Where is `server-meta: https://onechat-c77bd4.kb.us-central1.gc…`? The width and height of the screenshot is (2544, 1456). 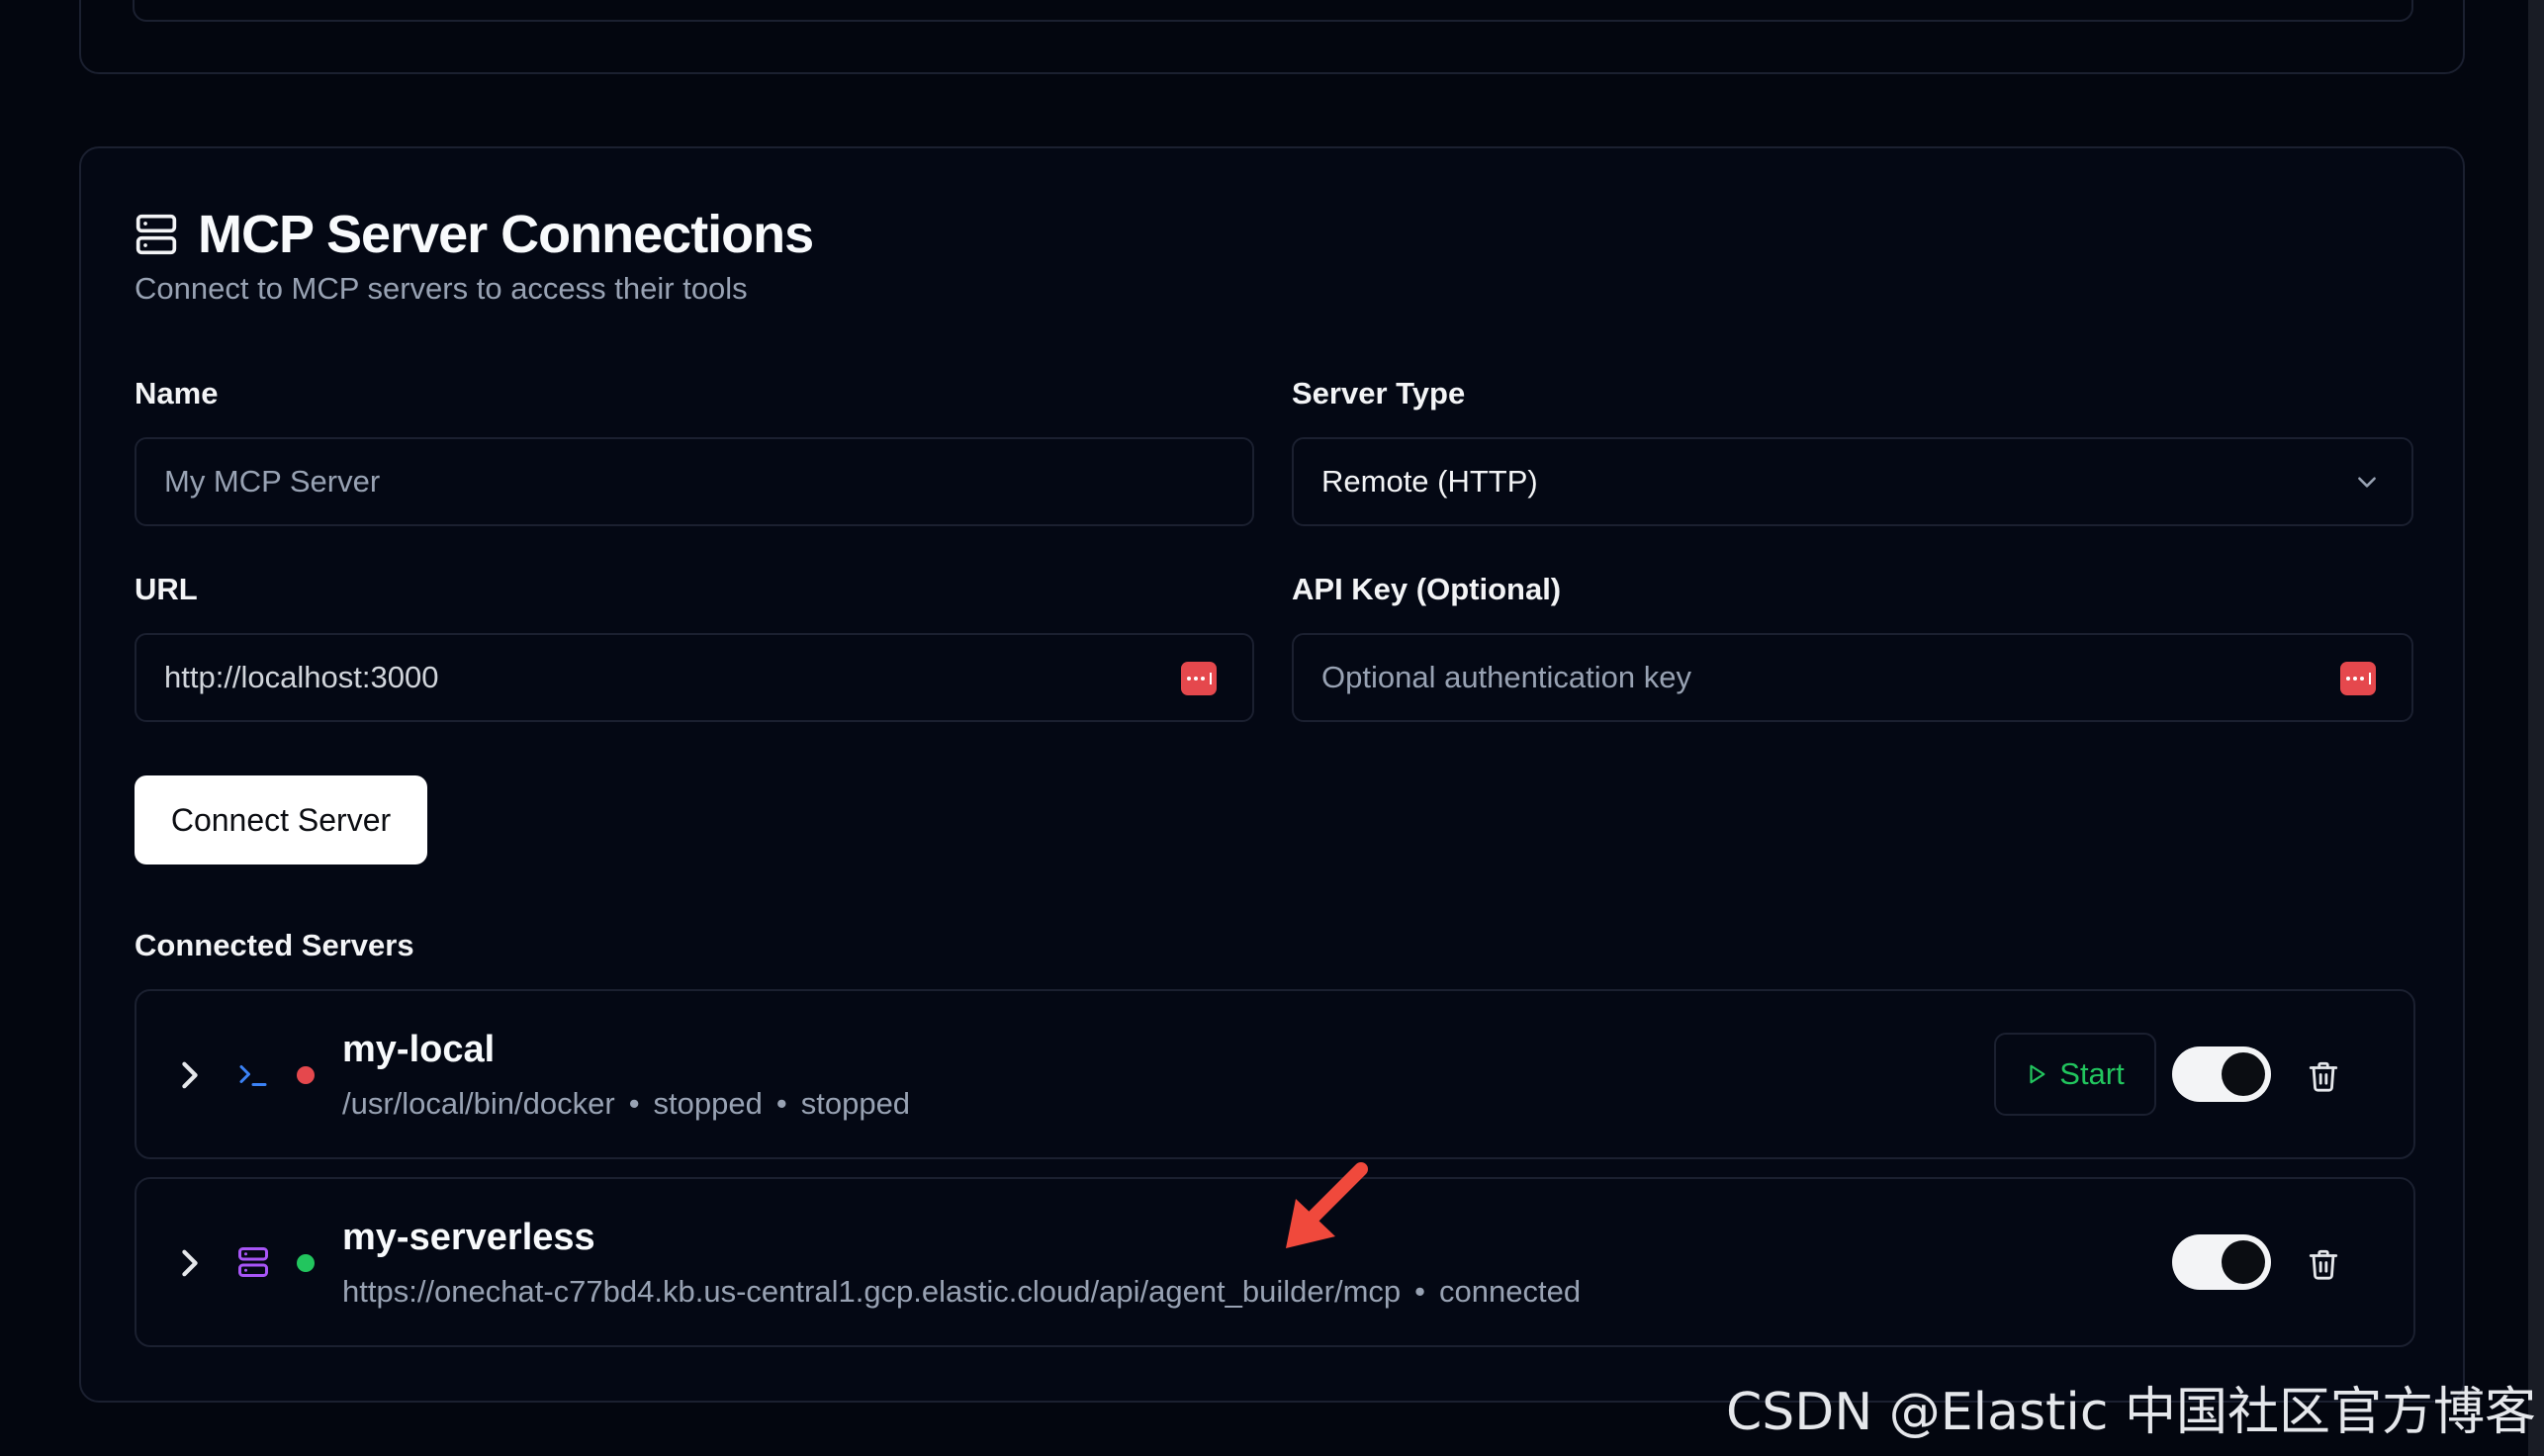
server-meta: https://onechat-c77bd4.kb.us-central1.gc… is located at coordinates (962, 1292).